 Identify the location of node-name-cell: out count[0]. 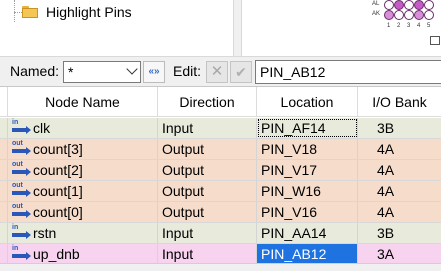
(83, 212).